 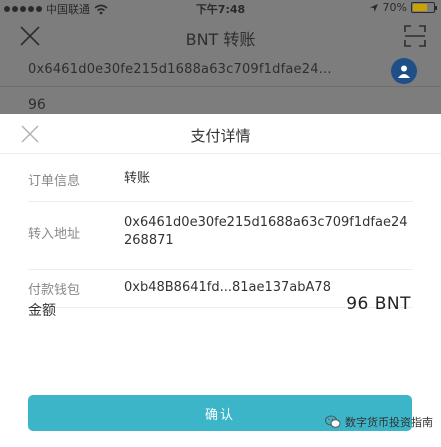 I want to click on order-info-label: 订单信息, so click(x=54, y=181).